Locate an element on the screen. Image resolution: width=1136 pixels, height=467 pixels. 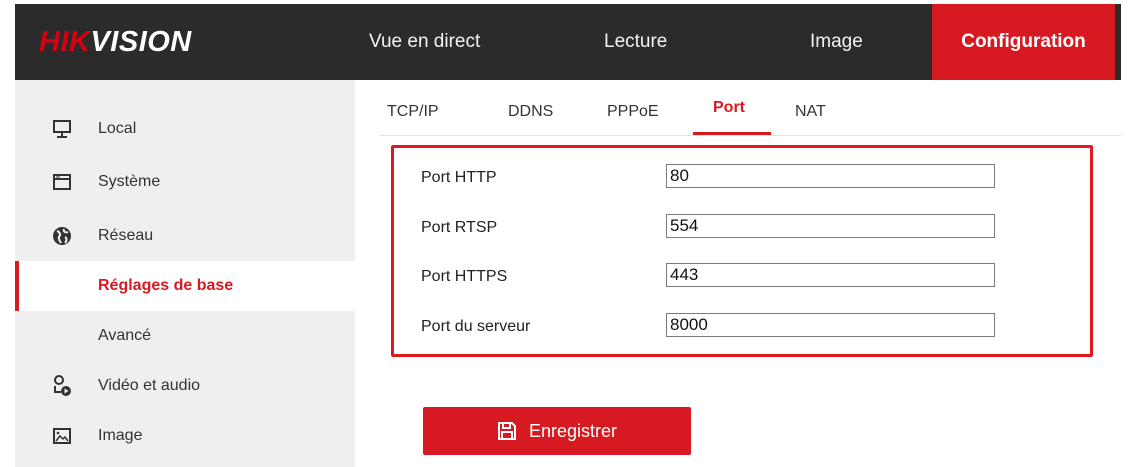
sidebar-item-video-audio: Vidéo et audio is located at coordinates (185, 386).